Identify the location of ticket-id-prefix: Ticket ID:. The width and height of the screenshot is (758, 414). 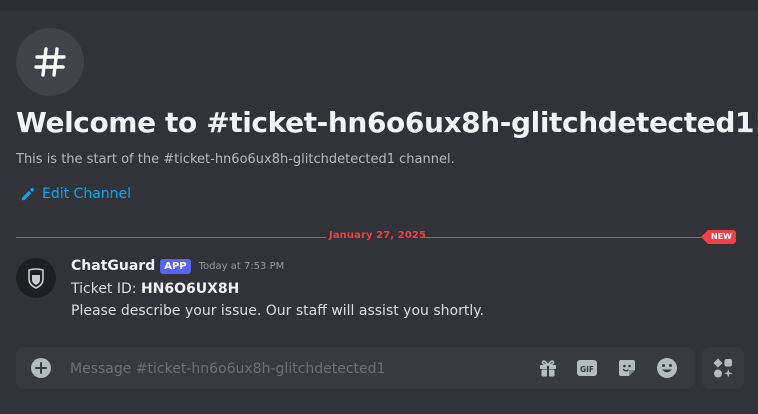
(106, 289).